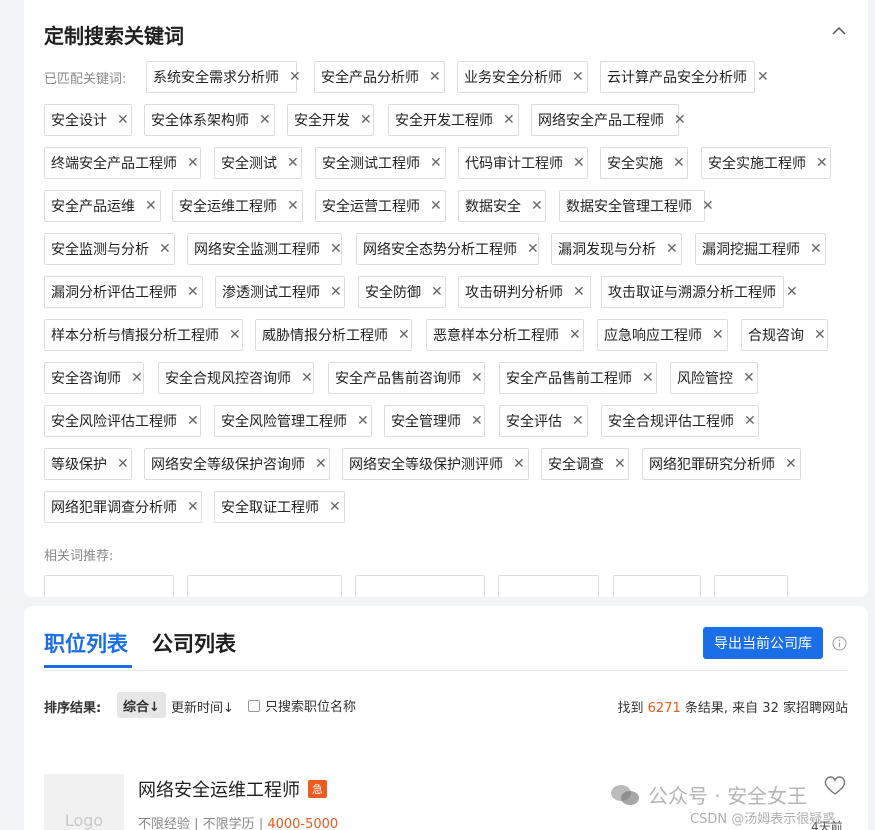 Image resolution: width=875 pixels, height=830 pixels. I want to click on keyword-tag: 业务安全分析师 ✕, so click(522, 77).